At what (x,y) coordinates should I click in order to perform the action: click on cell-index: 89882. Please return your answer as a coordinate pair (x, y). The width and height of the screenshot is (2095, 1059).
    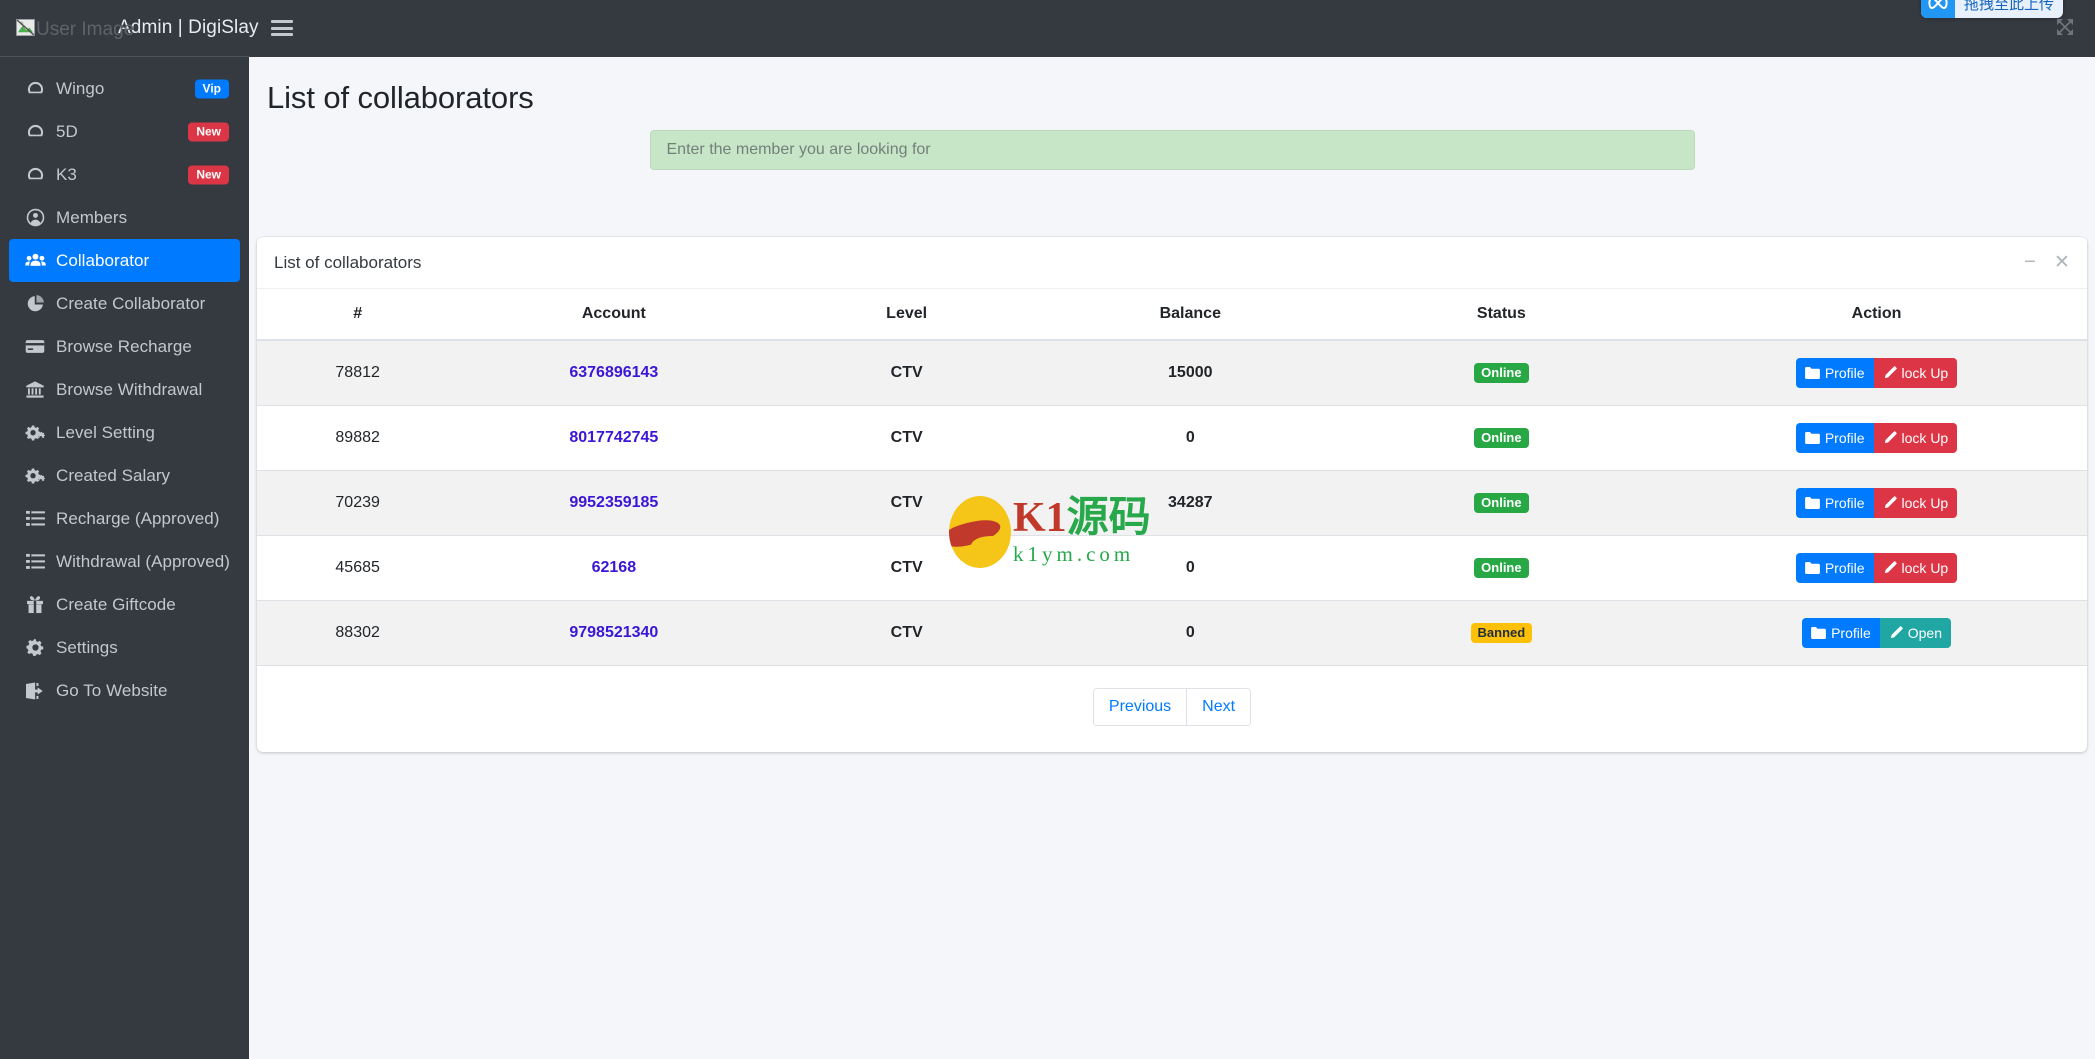
    Looking at the image, I should click on (358, 438).